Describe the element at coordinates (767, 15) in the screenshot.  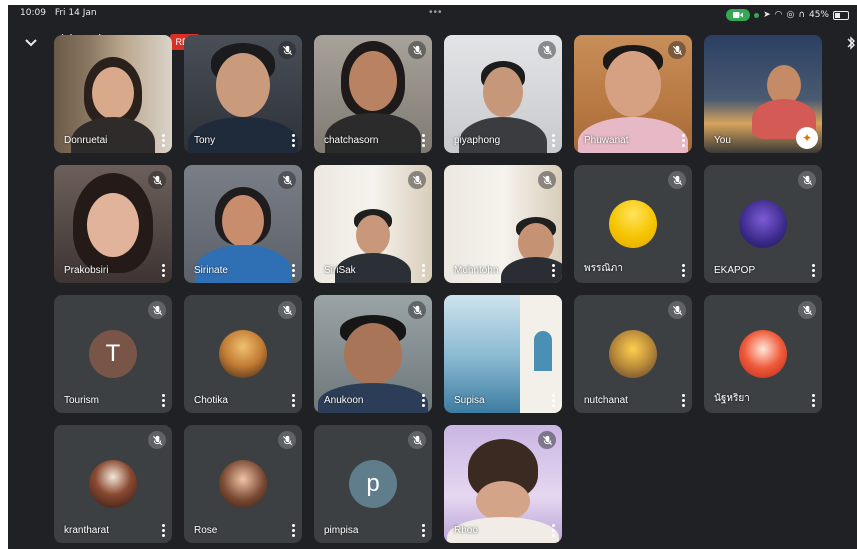
I see `location-arrow-icon: ➤` at that location.